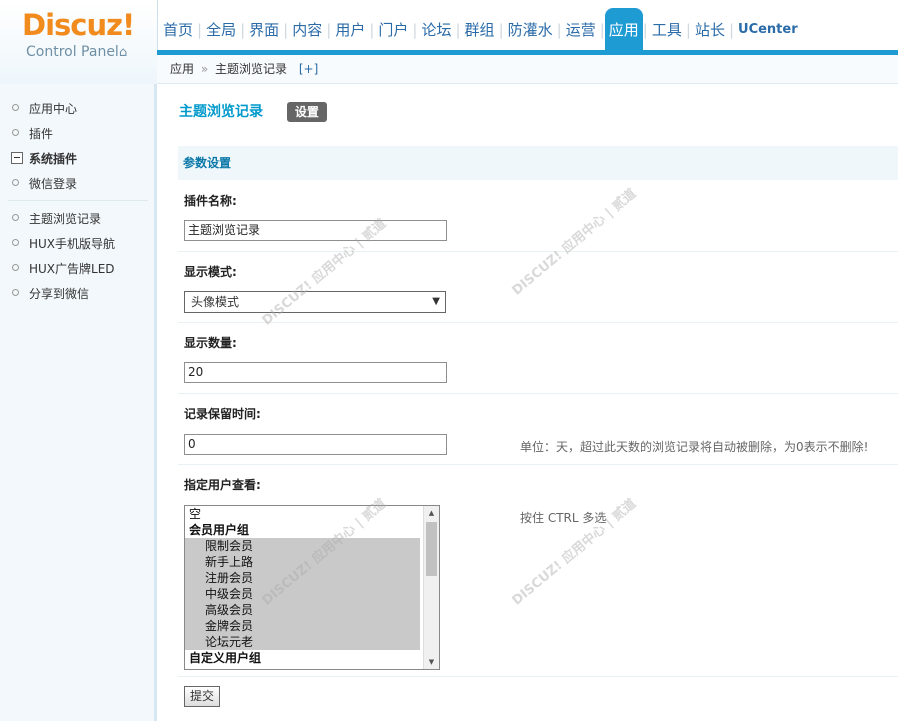 Image resolution: width=898 pixels, height=721 pixels. I want to click on nav-item-5: 门户, so click(393, 29).